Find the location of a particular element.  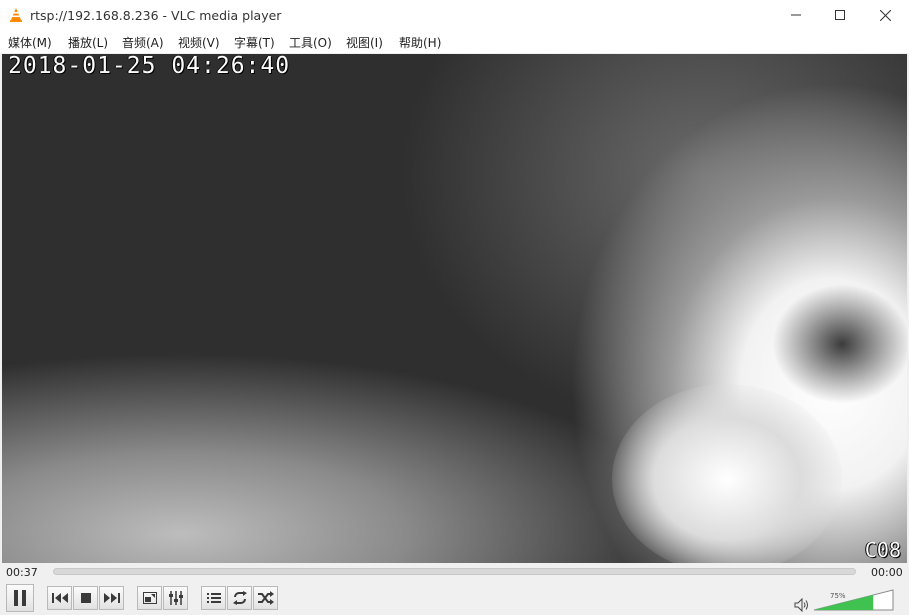

fullscreen-button is located at coordinates (149, 598).